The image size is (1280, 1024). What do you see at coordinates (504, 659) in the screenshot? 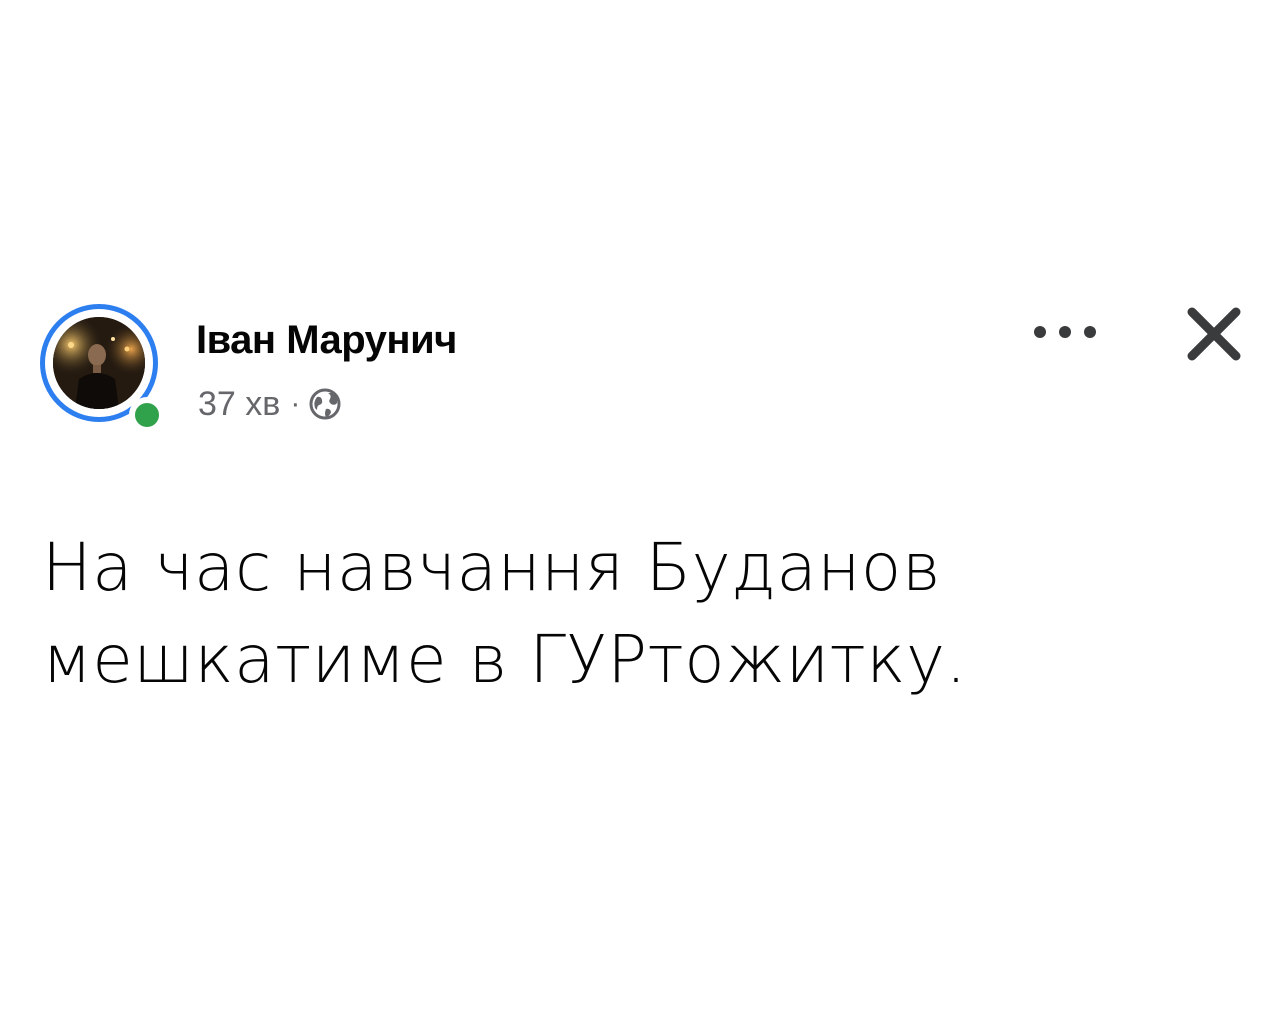
I see `post-text-line: мешкатиме в ГУРтожитку.` at bounding box center [504, 659].